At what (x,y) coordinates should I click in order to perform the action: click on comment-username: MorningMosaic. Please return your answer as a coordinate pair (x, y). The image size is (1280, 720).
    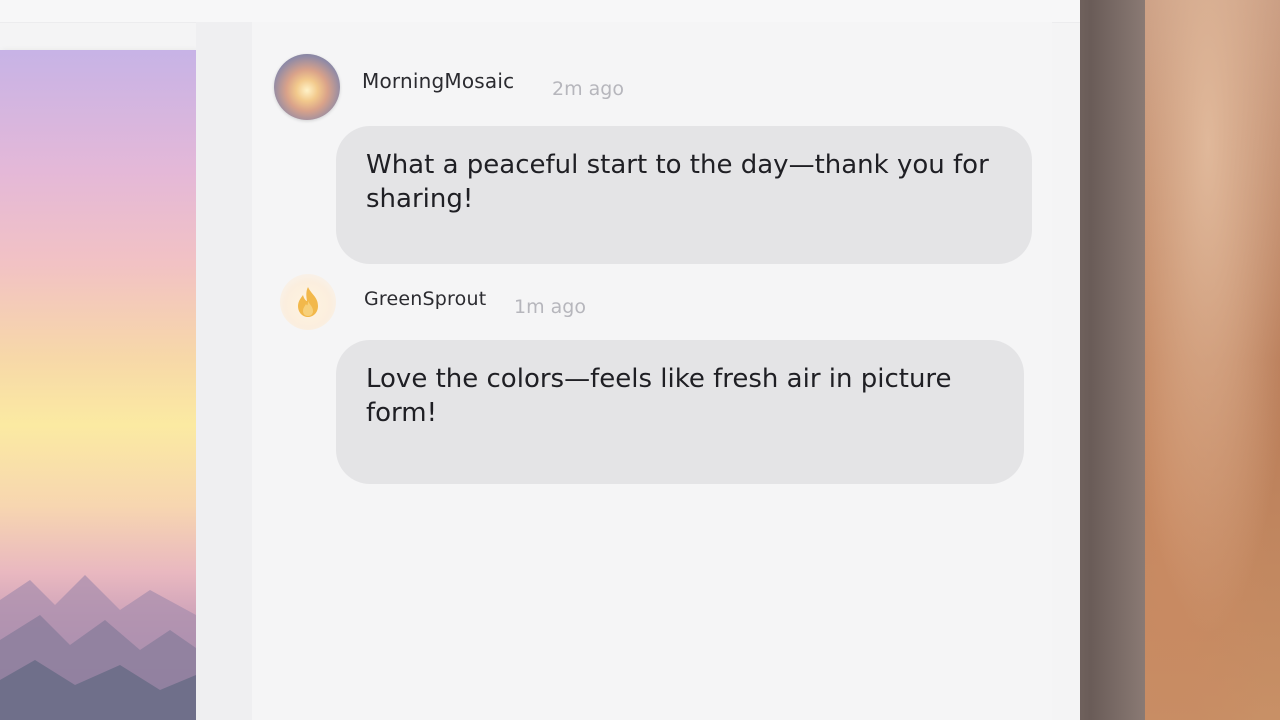
    Looking at the image, I should click on (438, 81).